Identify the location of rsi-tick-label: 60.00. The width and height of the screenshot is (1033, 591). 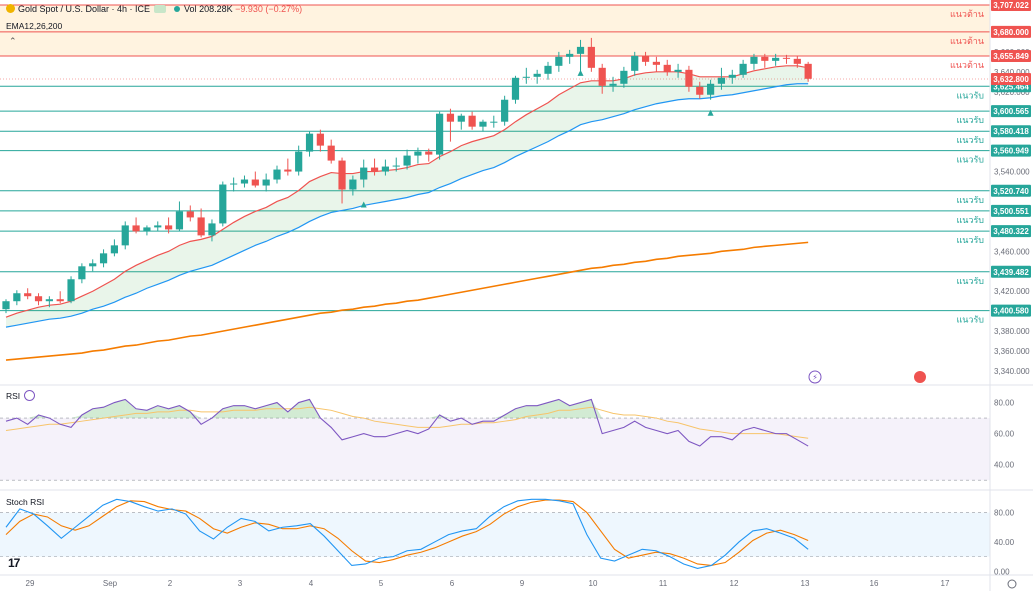
(1004, 434).